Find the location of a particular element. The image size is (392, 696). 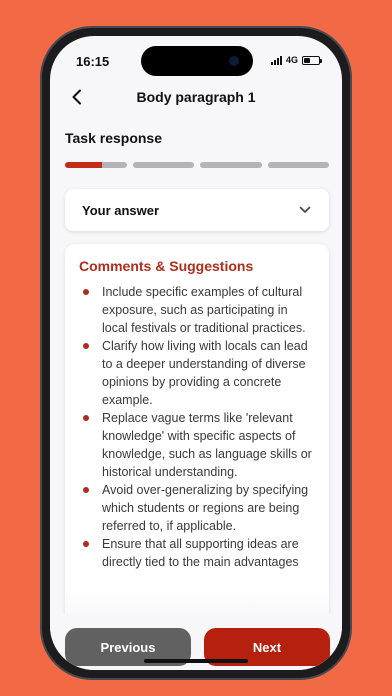

your-answer-dropdown: Your answer is located at coordinates (197, 210).